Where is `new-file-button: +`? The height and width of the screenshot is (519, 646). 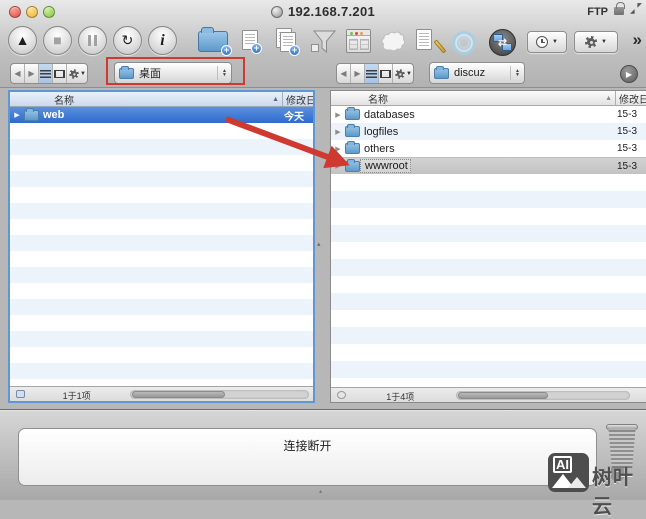 new-file-button: + is located at coordinates (252, 42).